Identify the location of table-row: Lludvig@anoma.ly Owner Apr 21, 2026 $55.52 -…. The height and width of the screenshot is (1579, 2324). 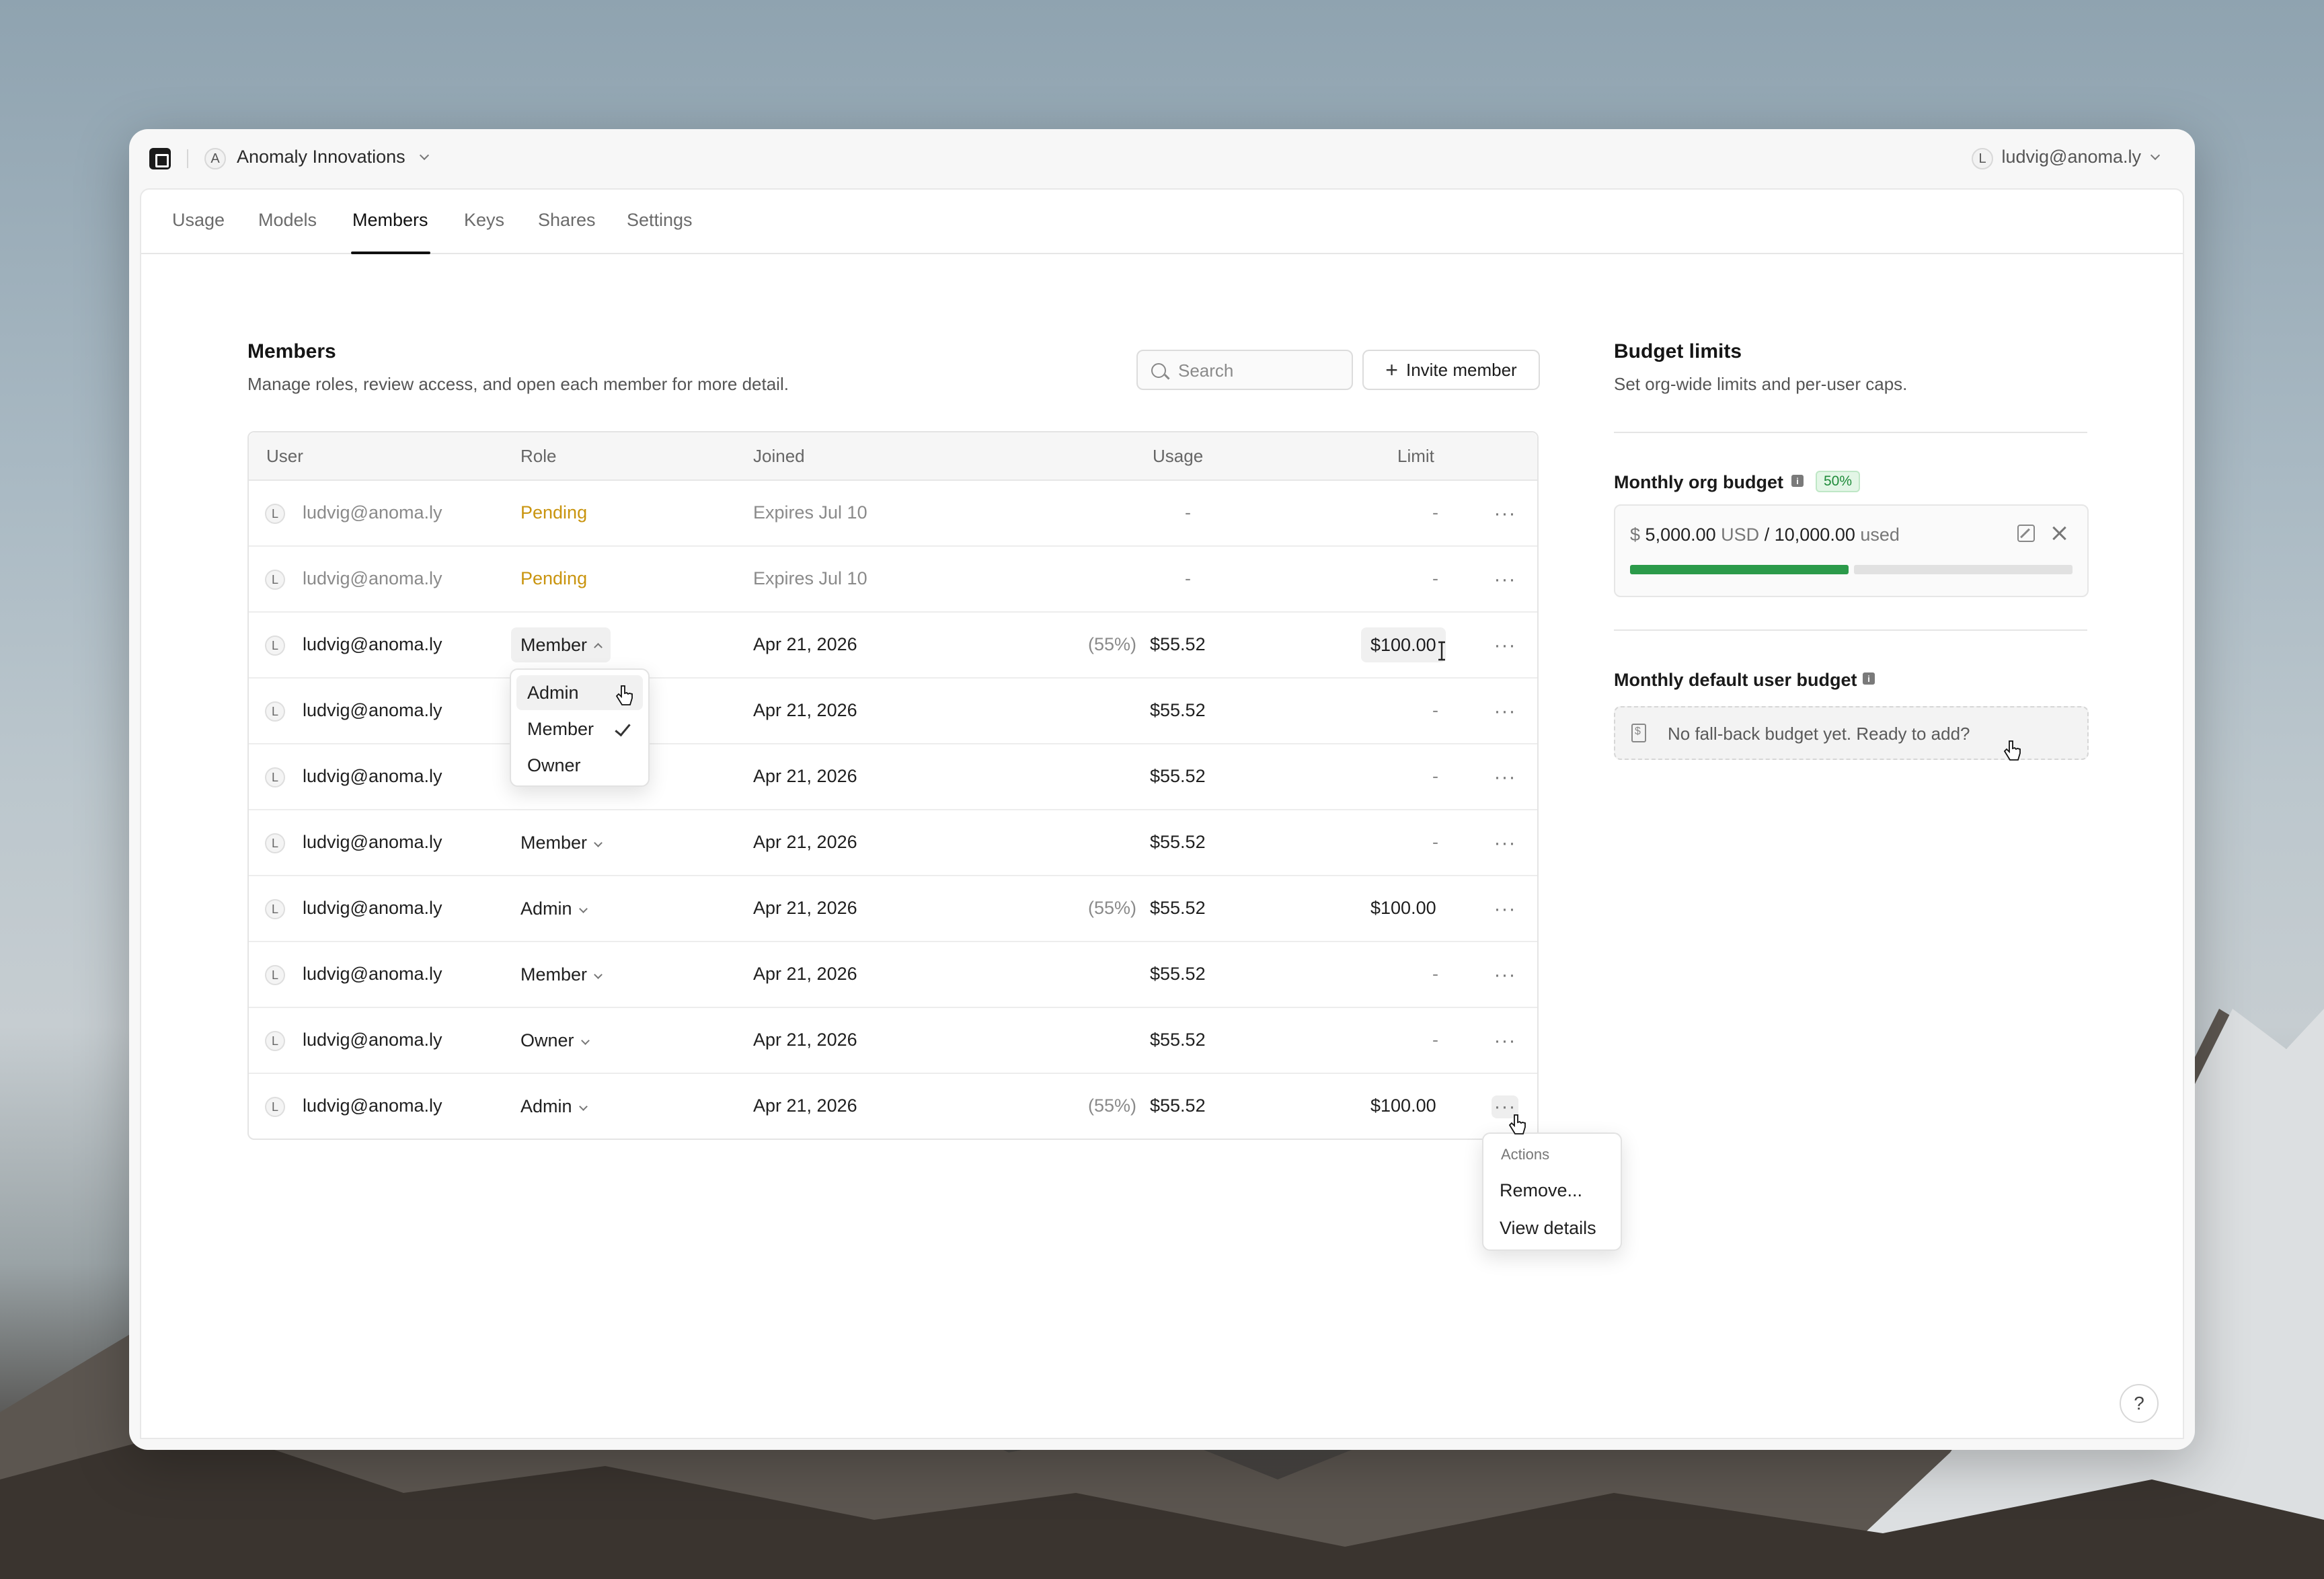
(893, 1041).